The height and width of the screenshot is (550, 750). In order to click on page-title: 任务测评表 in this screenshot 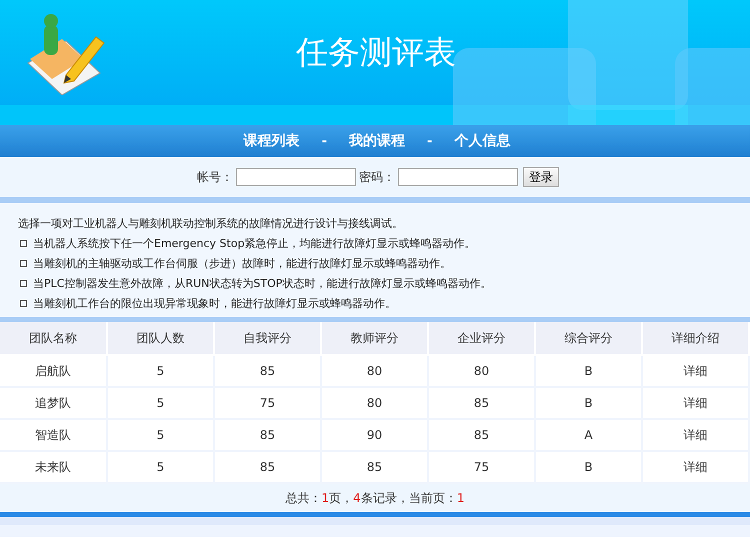, I will do `click(376, 52)`.